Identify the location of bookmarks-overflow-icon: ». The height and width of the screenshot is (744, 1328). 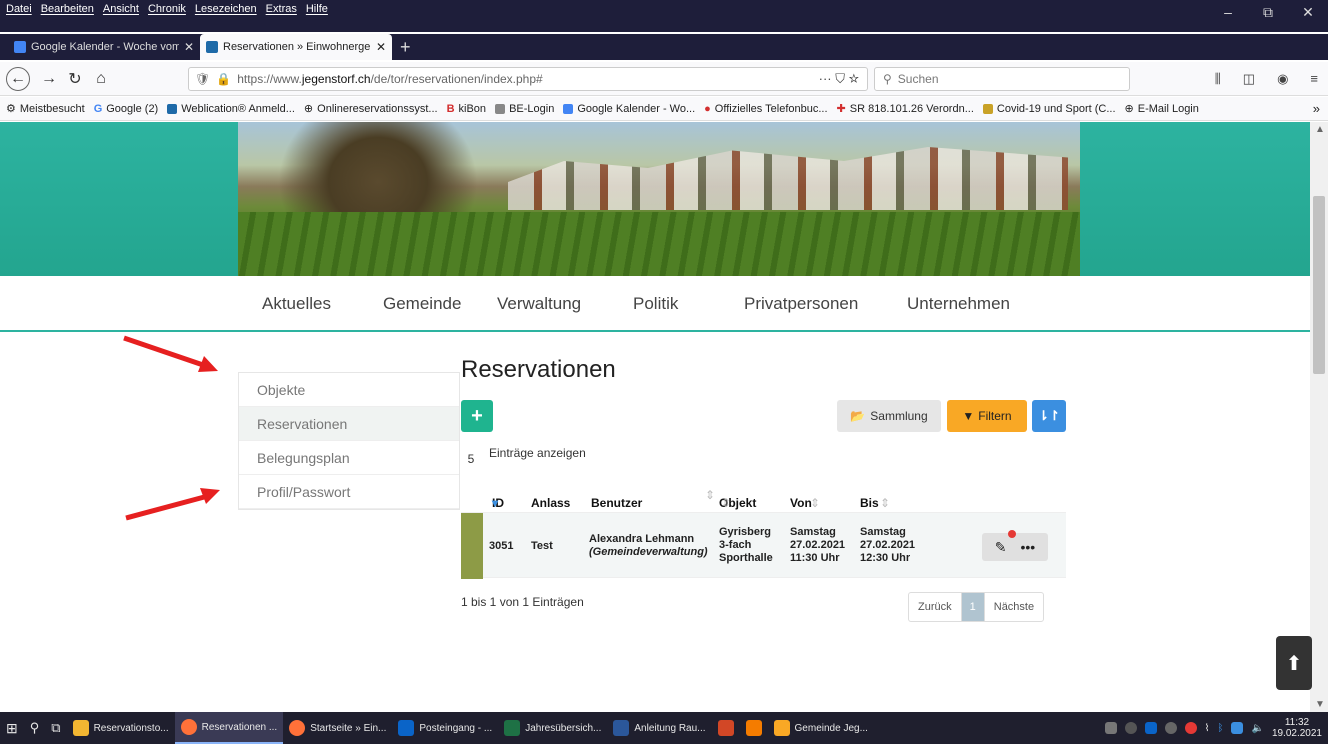
(1316, 108).